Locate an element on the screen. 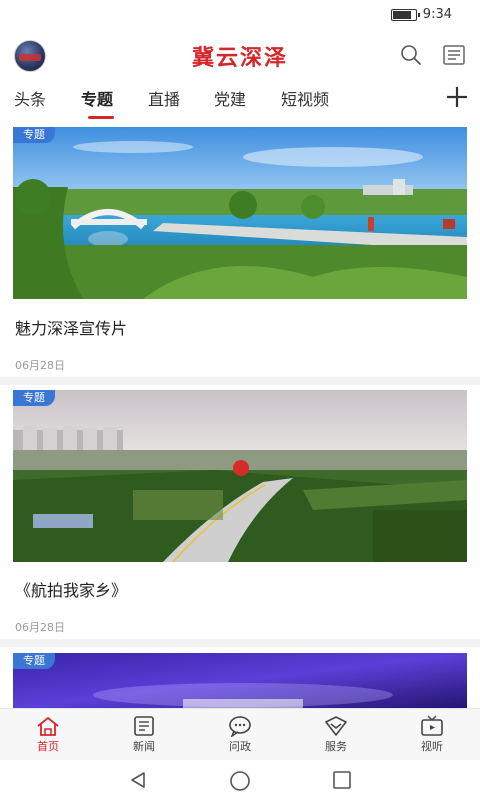  app-header: 冀云深泽 is located at coordinates (240, 55).